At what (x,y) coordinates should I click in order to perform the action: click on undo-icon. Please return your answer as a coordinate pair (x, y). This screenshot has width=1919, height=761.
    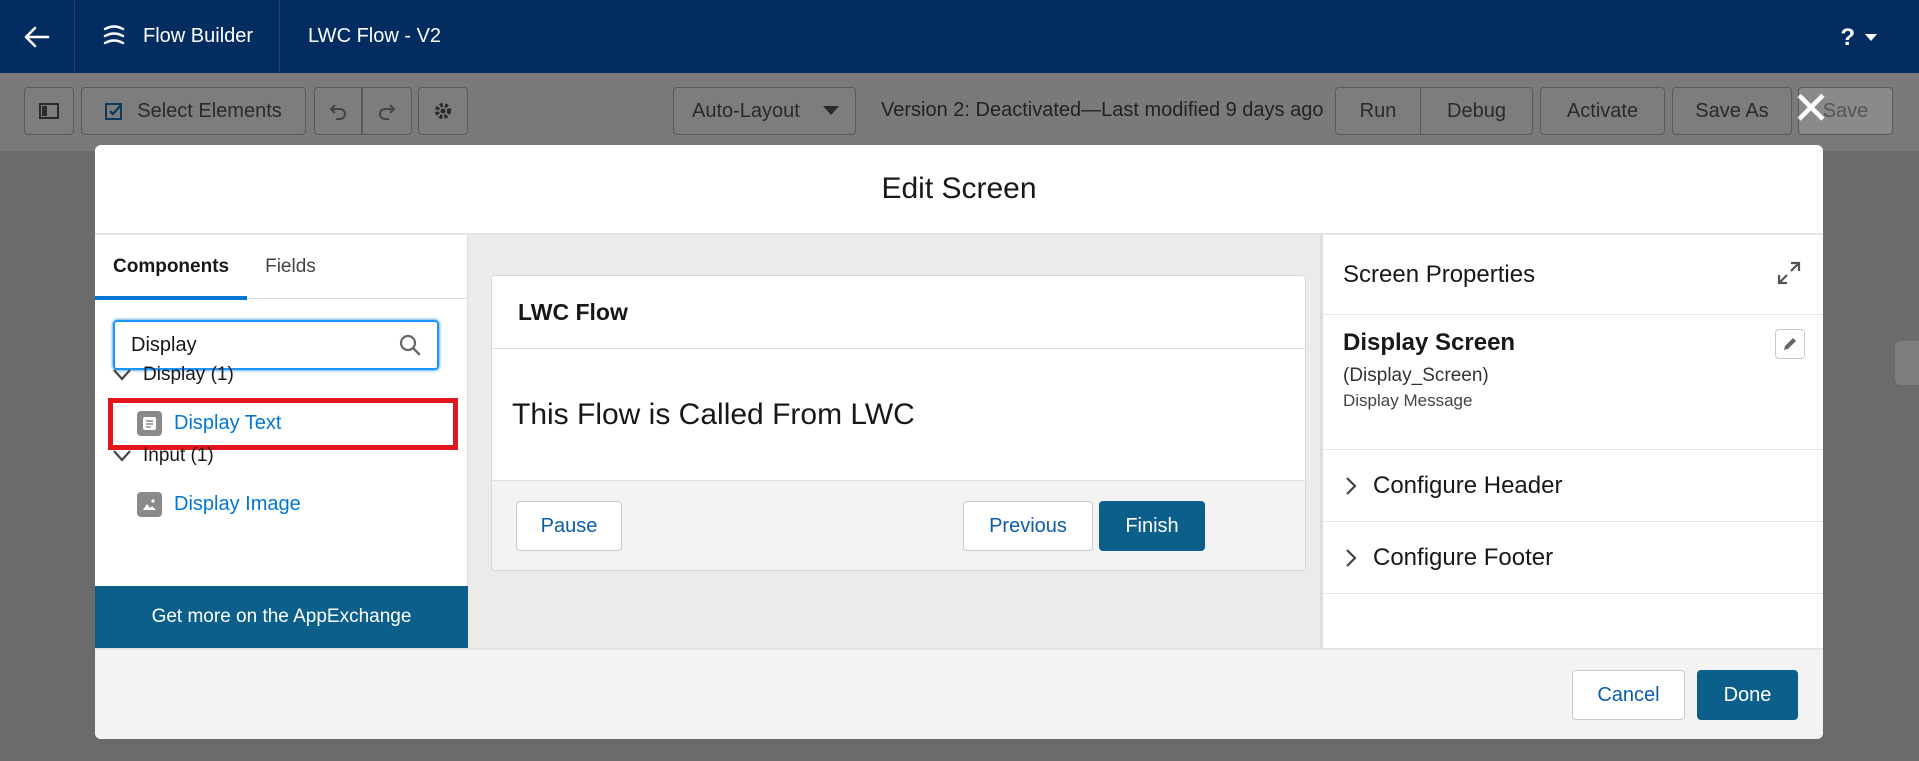
    Looking at the image, I should click on (337, 112).